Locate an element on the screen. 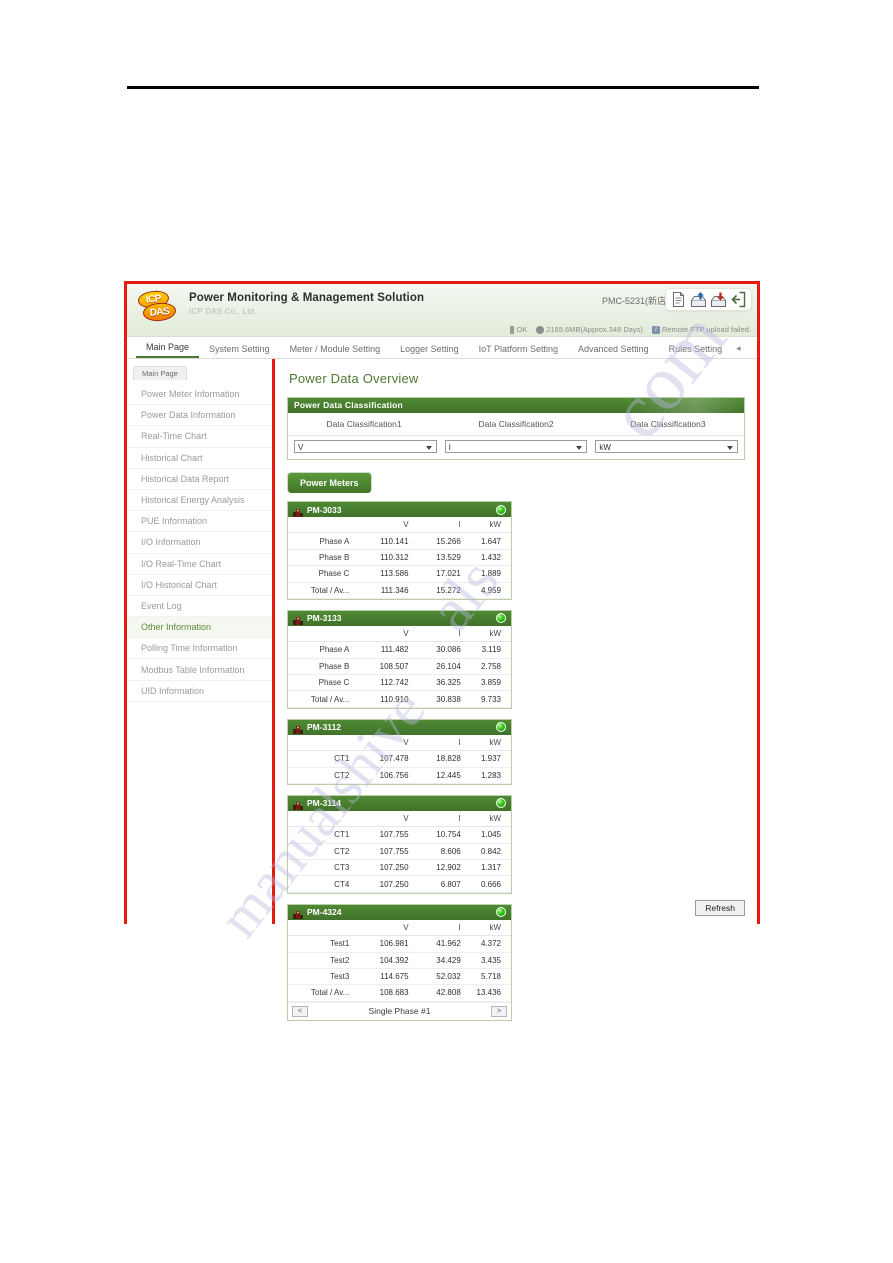 This screenshot has width=893, height=1263. header-icon-cluster is located at coordinates (708, 299).